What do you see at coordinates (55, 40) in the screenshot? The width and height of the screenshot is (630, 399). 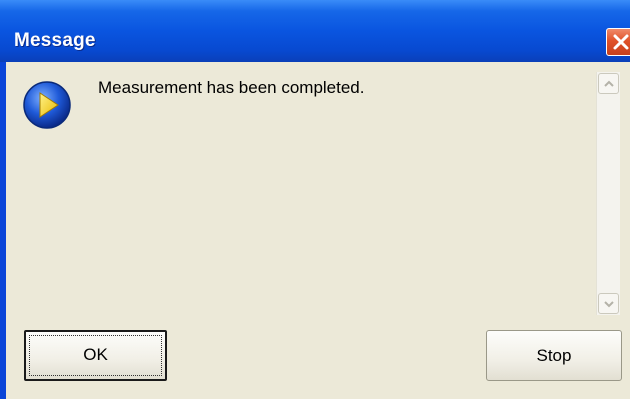 I see `window-title: Message` at bounding box center [55, 40].